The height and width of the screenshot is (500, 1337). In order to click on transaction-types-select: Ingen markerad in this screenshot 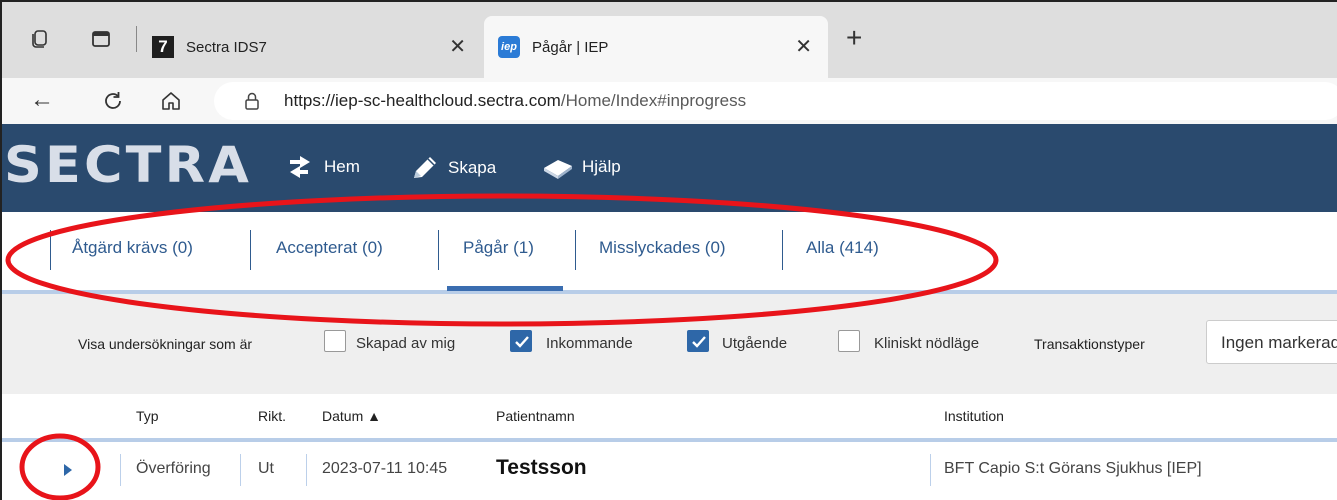, I will do `click(1271, 342)`.